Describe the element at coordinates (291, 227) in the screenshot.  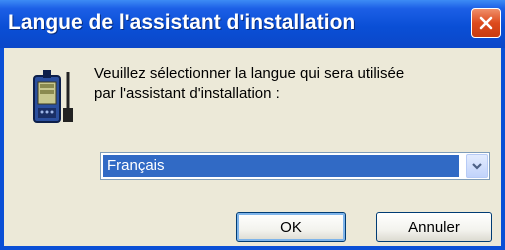
I see `ok-button: OK` at that location.